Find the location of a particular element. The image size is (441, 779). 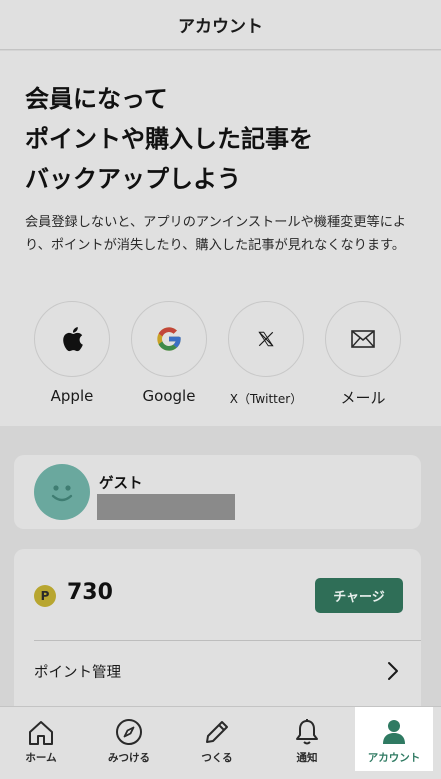

signup-headline: 会員になって ポイントや購入した記事を バックアップしよう is located at coordinates (169, 139).